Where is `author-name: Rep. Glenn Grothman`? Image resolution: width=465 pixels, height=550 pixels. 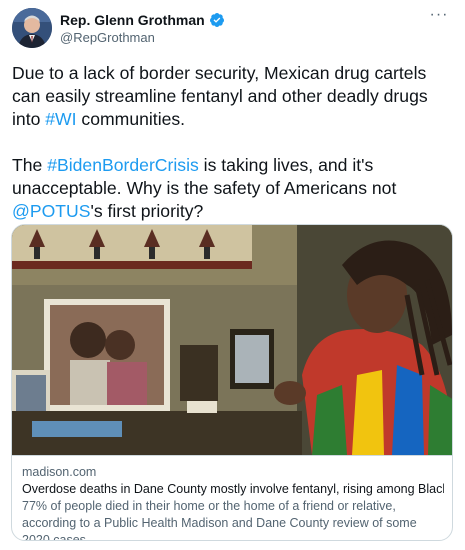
author-name: Rep. Glenn Grothman is located at coordinates (132, 20).